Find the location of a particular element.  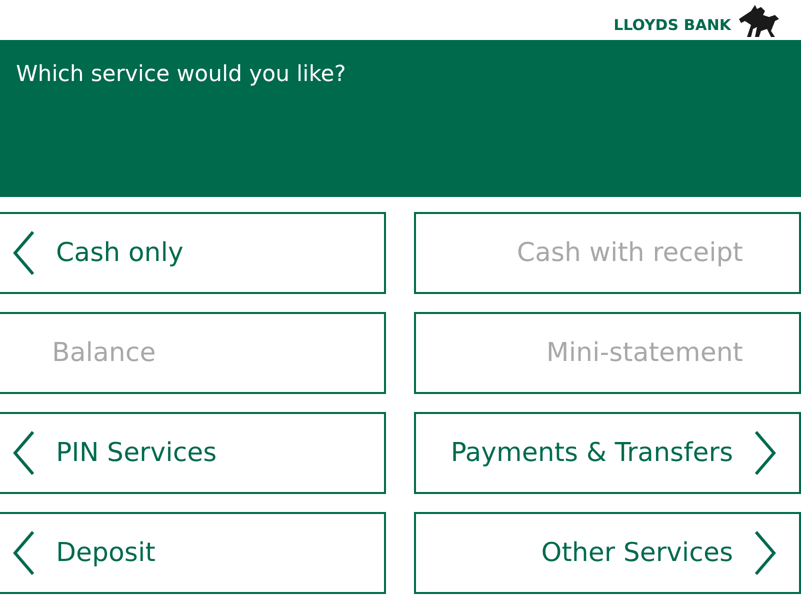

service-button: Payments & Transfers is located at coordinates (607, 453).